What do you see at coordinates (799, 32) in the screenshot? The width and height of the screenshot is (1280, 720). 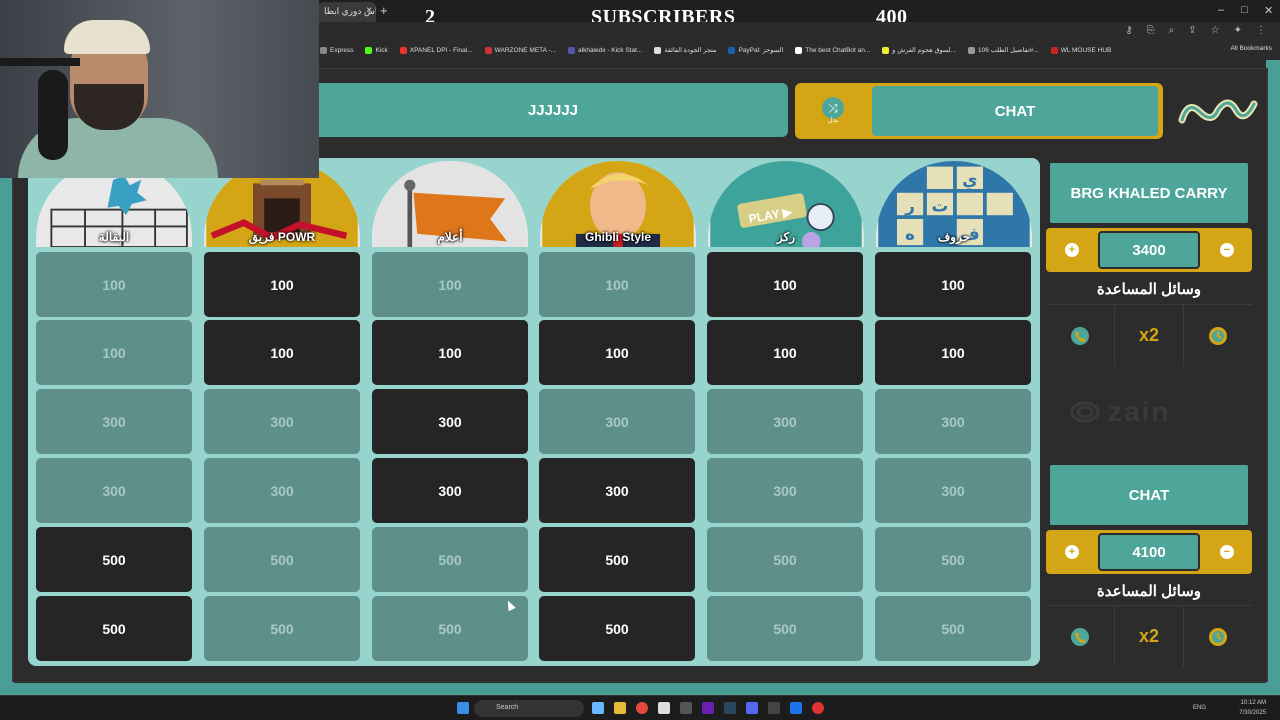 I see `address-bar: ⚷ ⎘ ⌕ ⇪ ☆ ✦ ⋮` at bounding box center [799, 32].